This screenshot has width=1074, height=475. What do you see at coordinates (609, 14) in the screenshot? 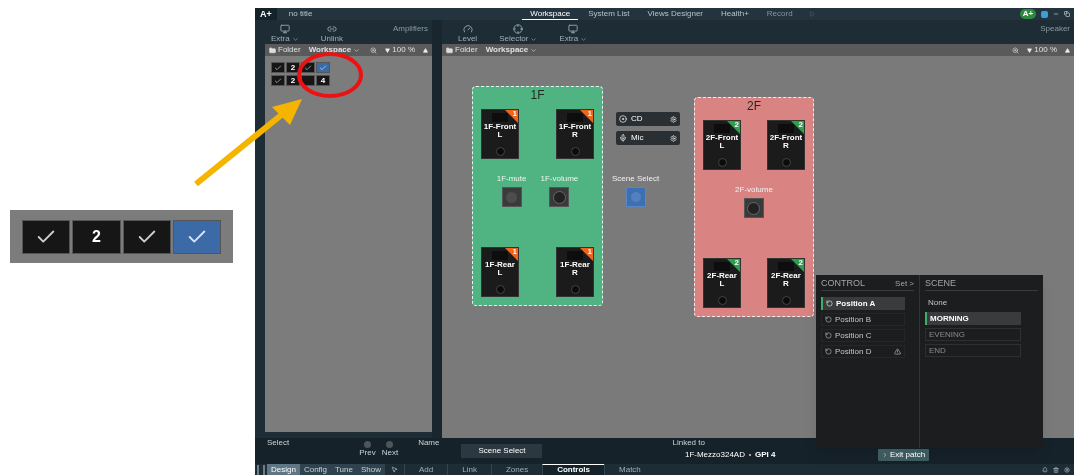
I see `nav-tab: System List` at bounding box center [609, 14].